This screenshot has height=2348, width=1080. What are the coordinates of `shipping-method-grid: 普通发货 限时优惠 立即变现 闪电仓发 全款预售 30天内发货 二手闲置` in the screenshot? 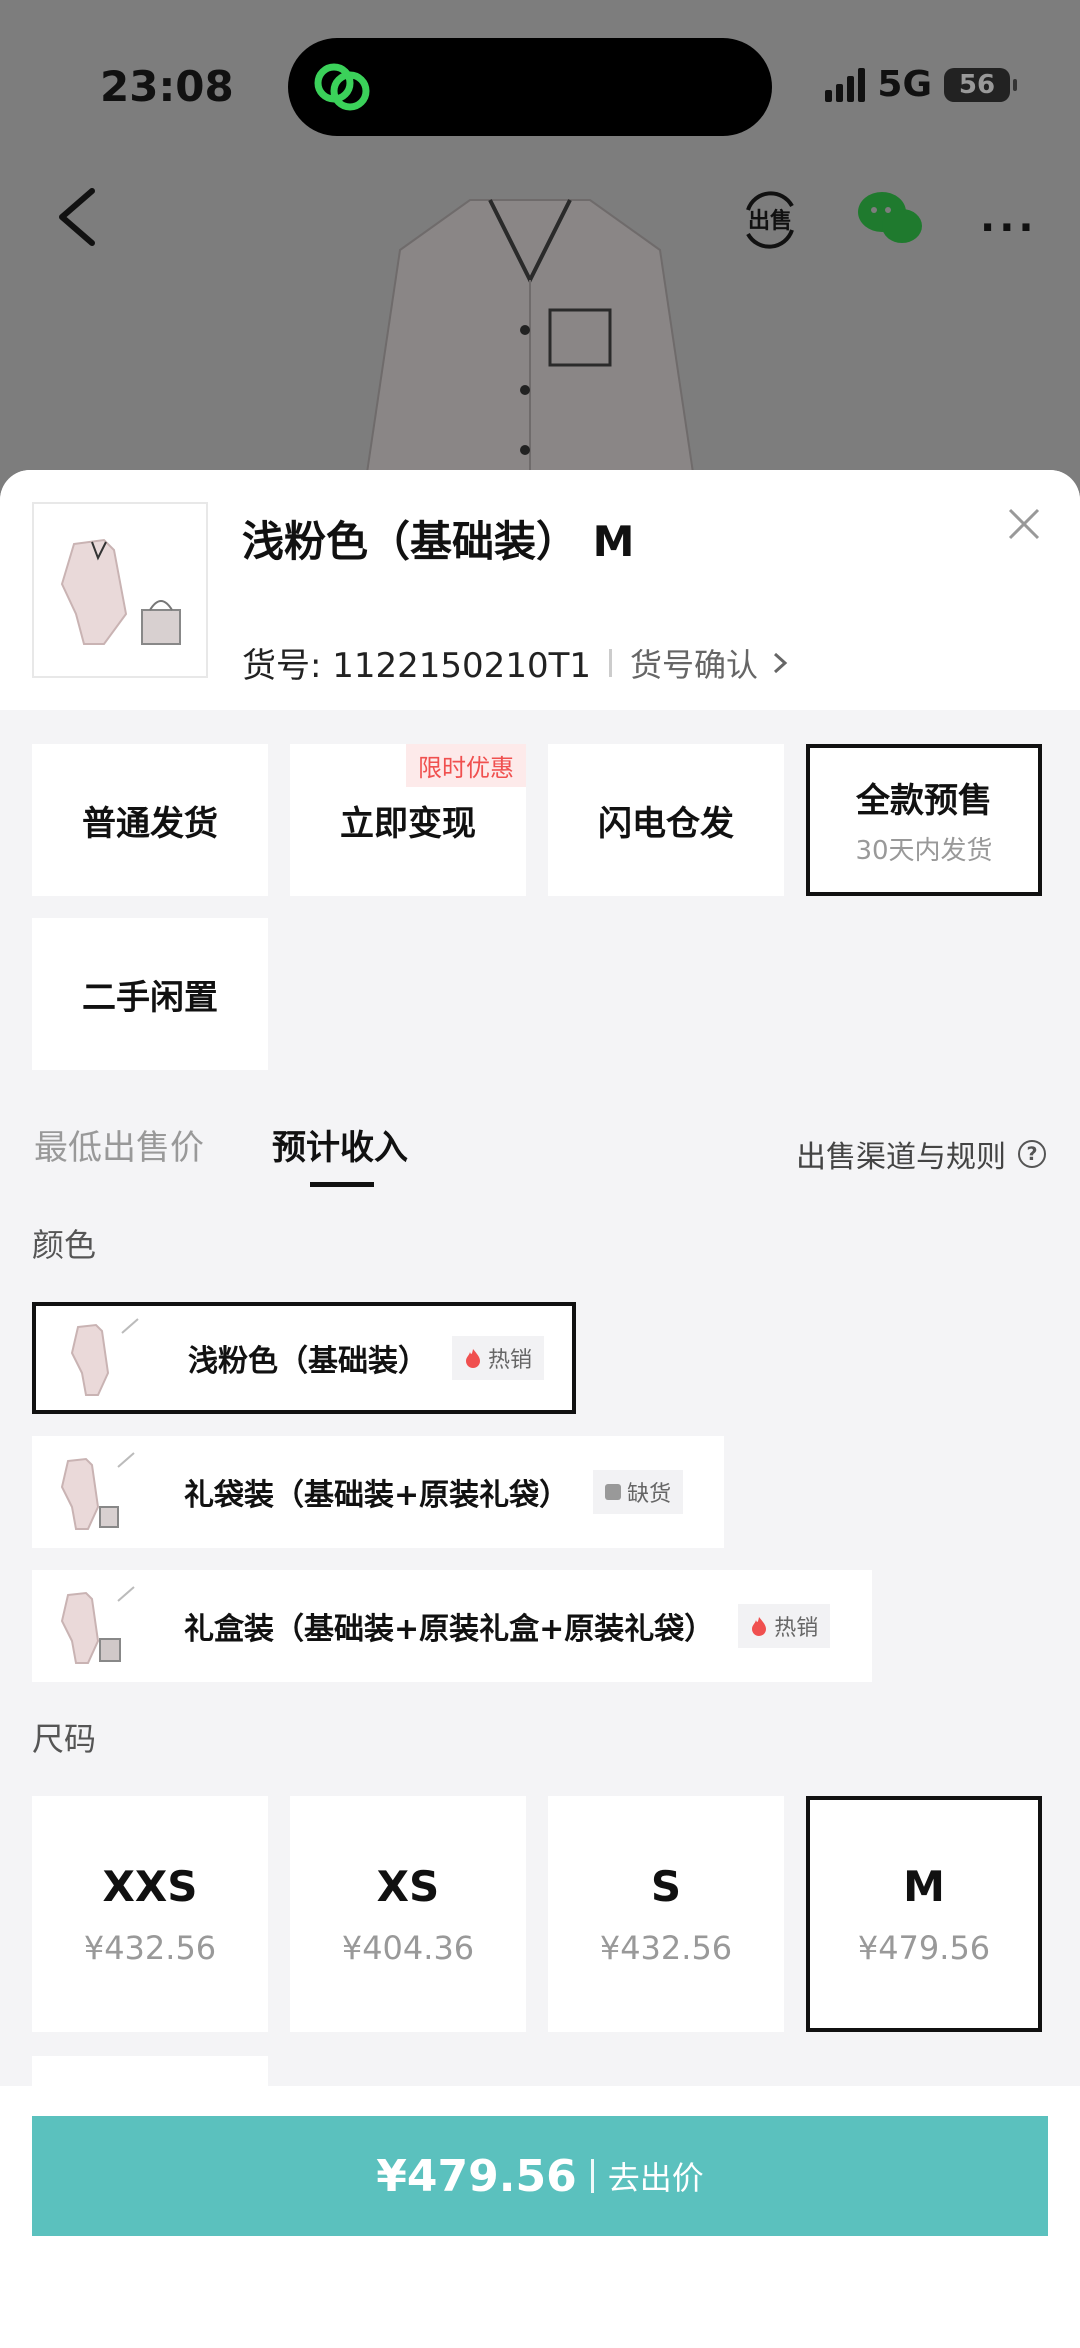 It's located at (537, 907).